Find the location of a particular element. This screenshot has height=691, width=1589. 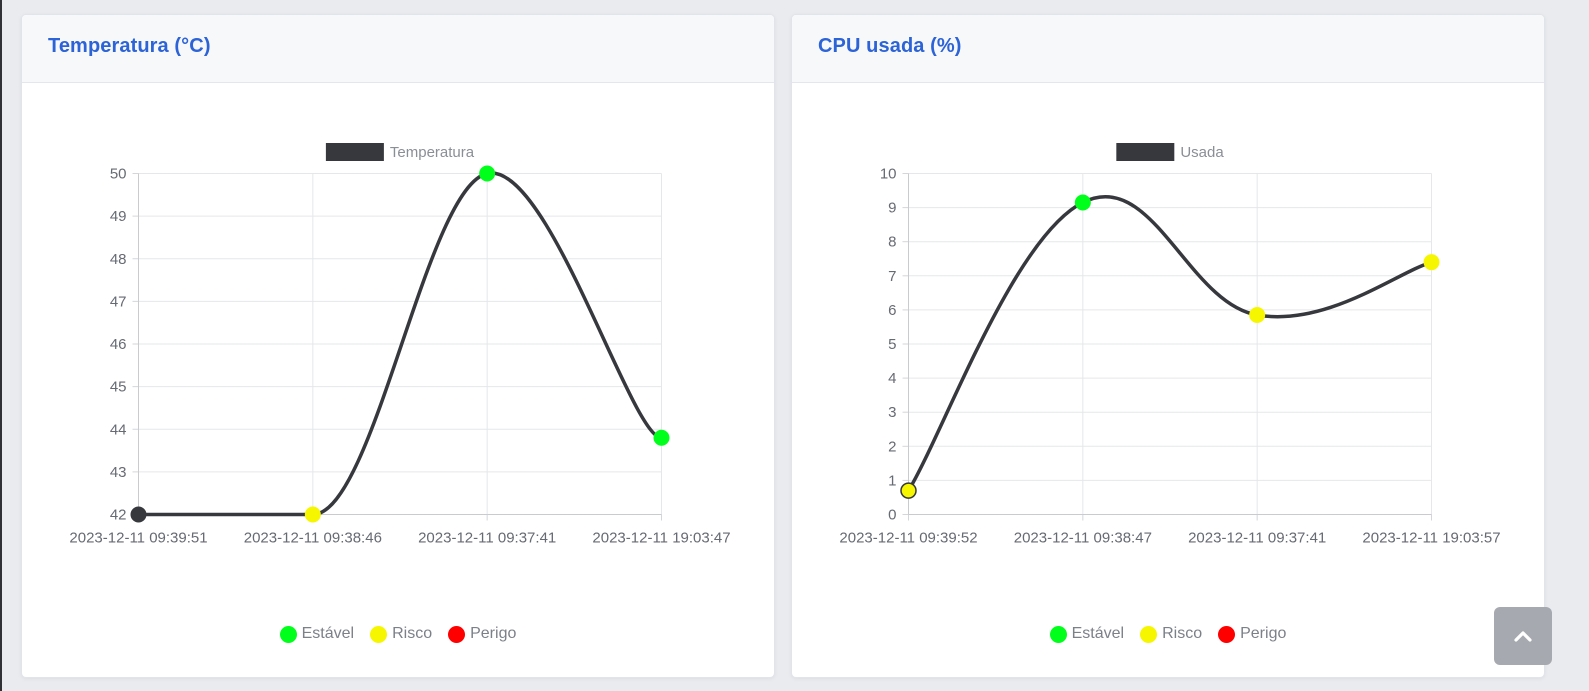

y-tick-label: 47 is located at coordinates (118, 301).